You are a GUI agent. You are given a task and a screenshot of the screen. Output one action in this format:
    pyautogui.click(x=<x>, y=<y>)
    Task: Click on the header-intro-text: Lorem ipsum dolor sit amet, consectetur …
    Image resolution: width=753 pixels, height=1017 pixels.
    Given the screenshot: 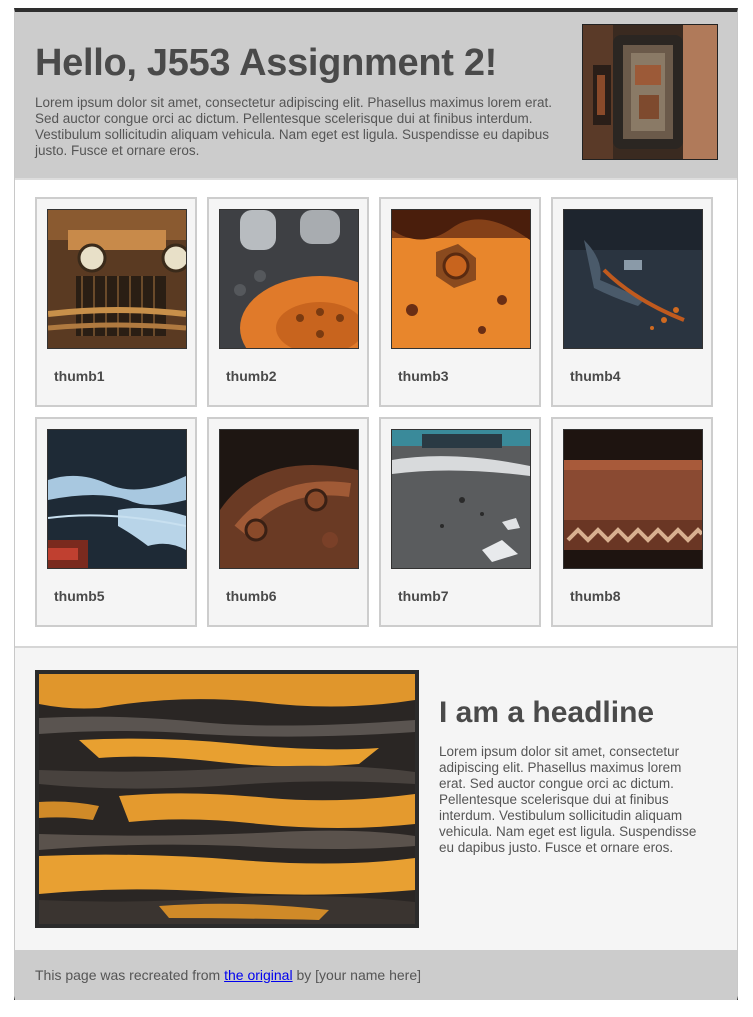 What is the action you would take?
    pyautogui.click(x=293, y=126)
    